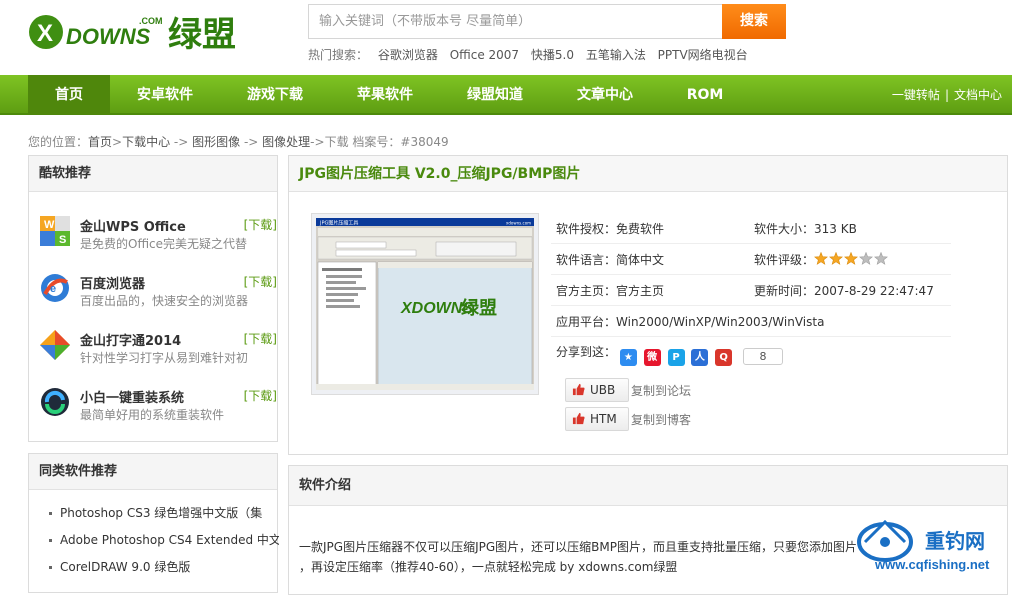 Image resolution: width=1012 pixels, height=595 pixels. What do you see at coordinates (784, 229) in the screenshot?
I see `size-label: 软件大小：` at bounding box center [784, 229].